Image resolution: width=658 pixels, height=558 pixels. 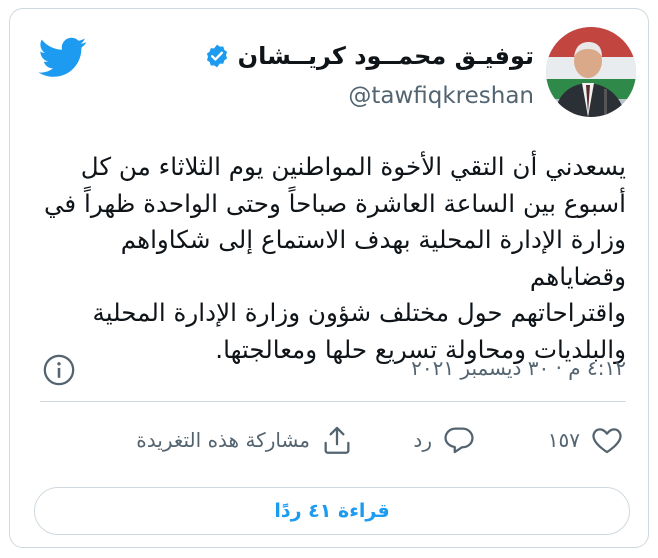 What do you see at coordinates (216, 56) in the screenshot?
I see `verified-badge-icon` at bounding box center [216, 56].